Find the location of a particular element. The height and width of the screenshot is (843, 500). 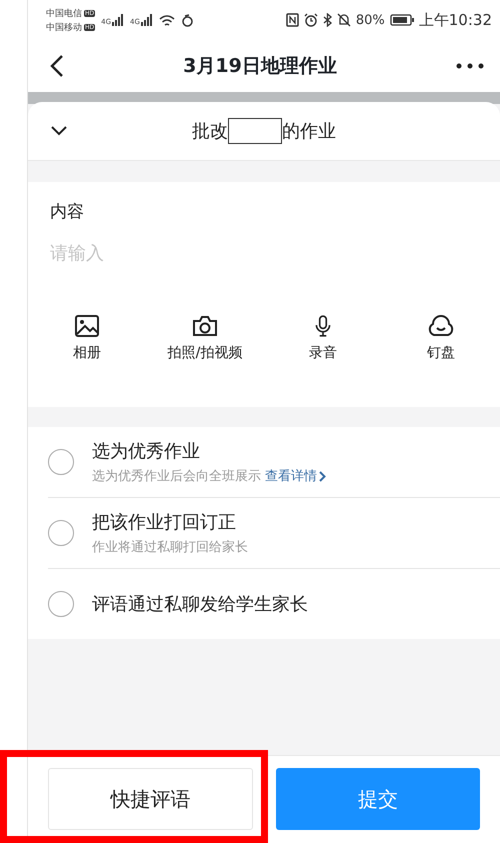

wifi-icon is located at coordinates (166, 20).